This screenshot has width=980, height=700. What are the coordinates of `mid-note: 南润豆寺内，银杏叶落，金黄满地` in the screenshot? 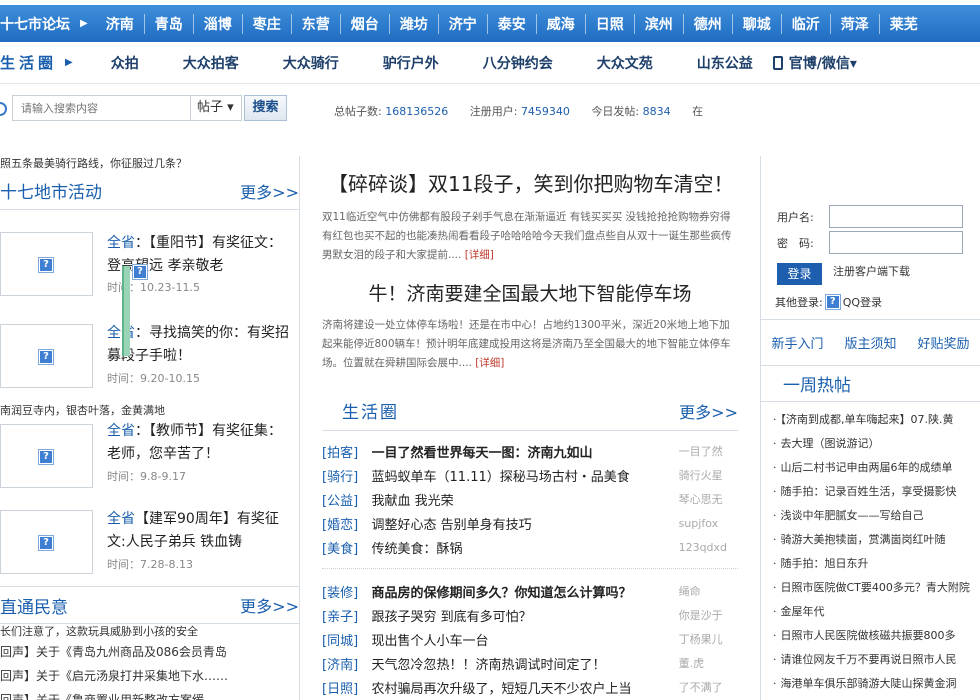 It's located at (82, 410).